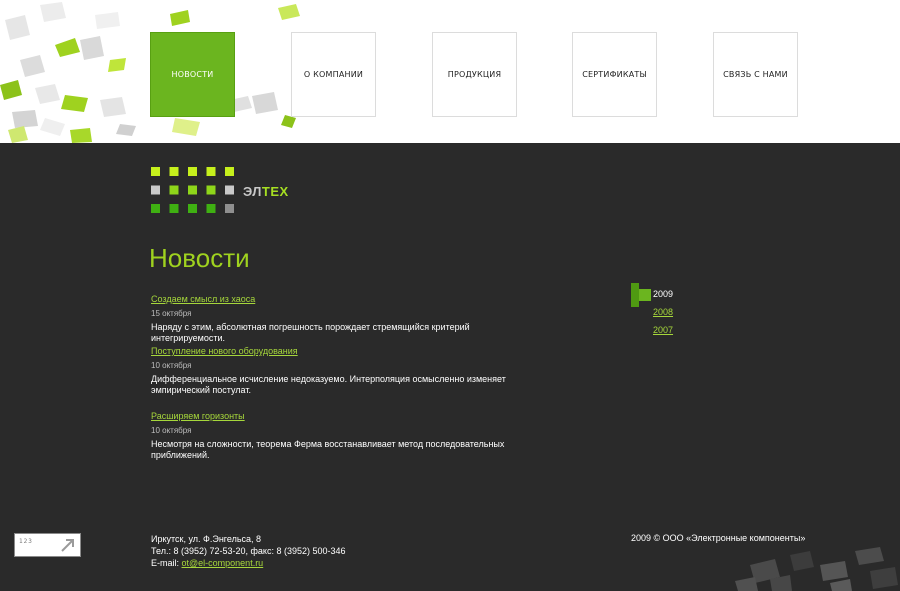 This screenshot has height=591, width=900. What do you see at coordinates (26, 541) in the screenshot?
I see `counter-digits: 123` at bounding box center [26, 541].